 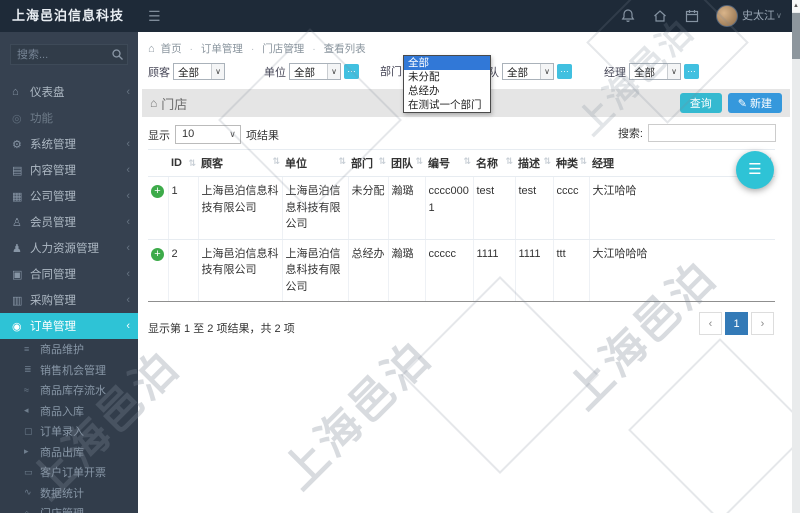 I want to click on breadcrumb-home: 首页, so click(x=171, y=49).